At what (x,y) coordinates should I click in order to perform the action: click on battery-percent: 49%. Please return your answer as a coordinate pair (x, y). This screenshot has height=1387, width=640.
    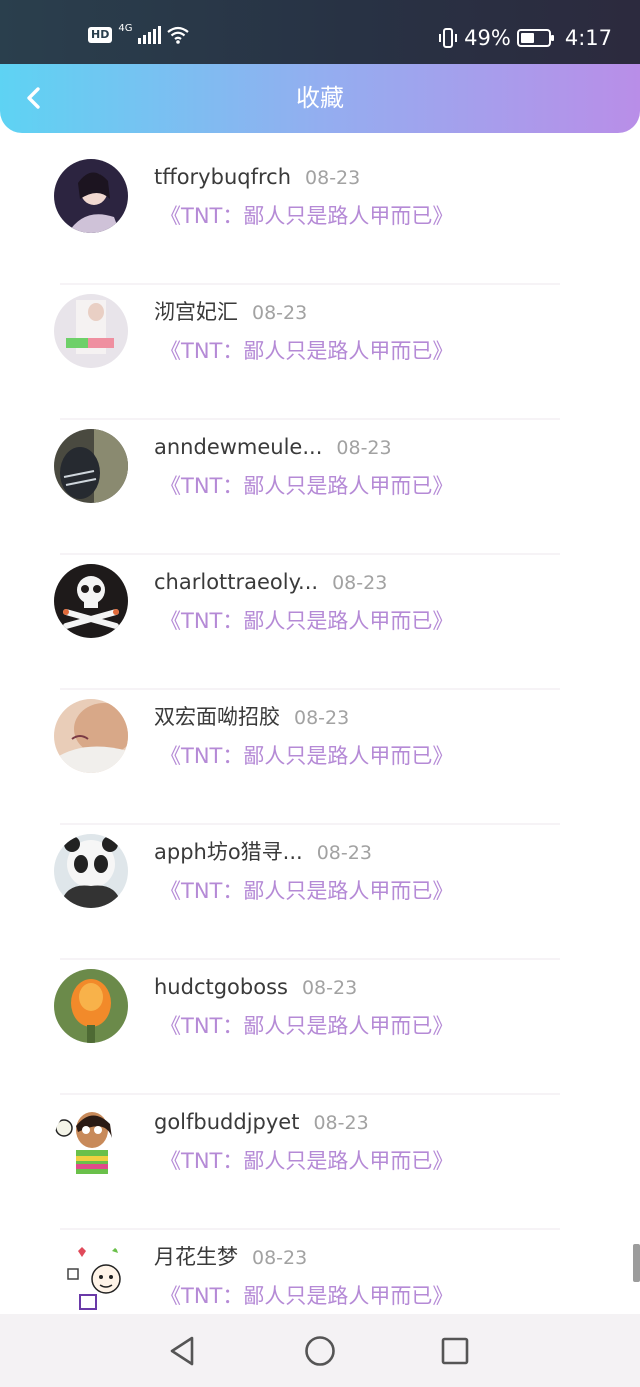
    Looking at the image, I should click on (487, 38).